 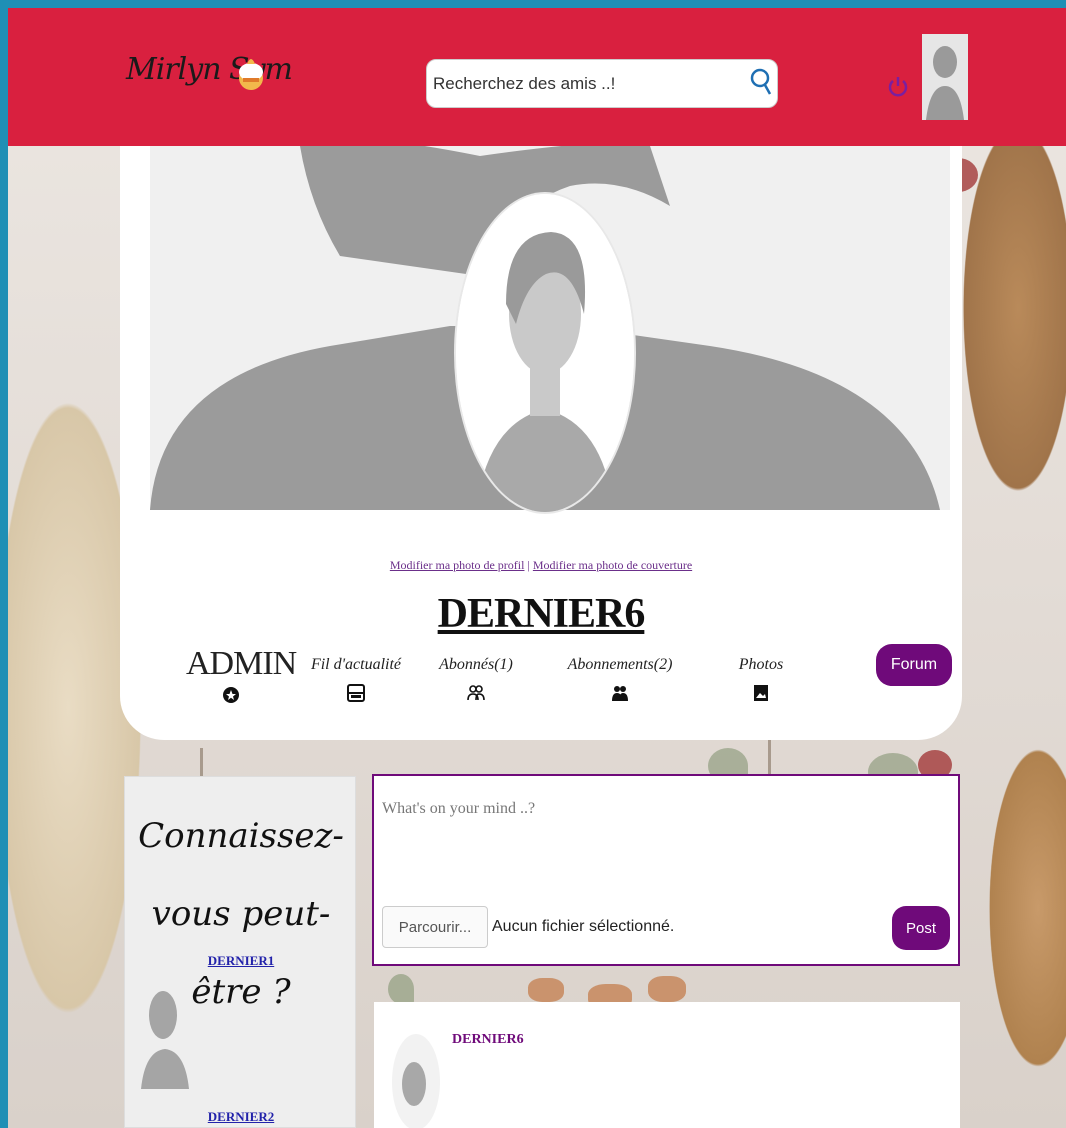 What do you see at coordinates (620, 693) in the screenshot?
I see `users-solid-icon` at bounding box center [620, 693].